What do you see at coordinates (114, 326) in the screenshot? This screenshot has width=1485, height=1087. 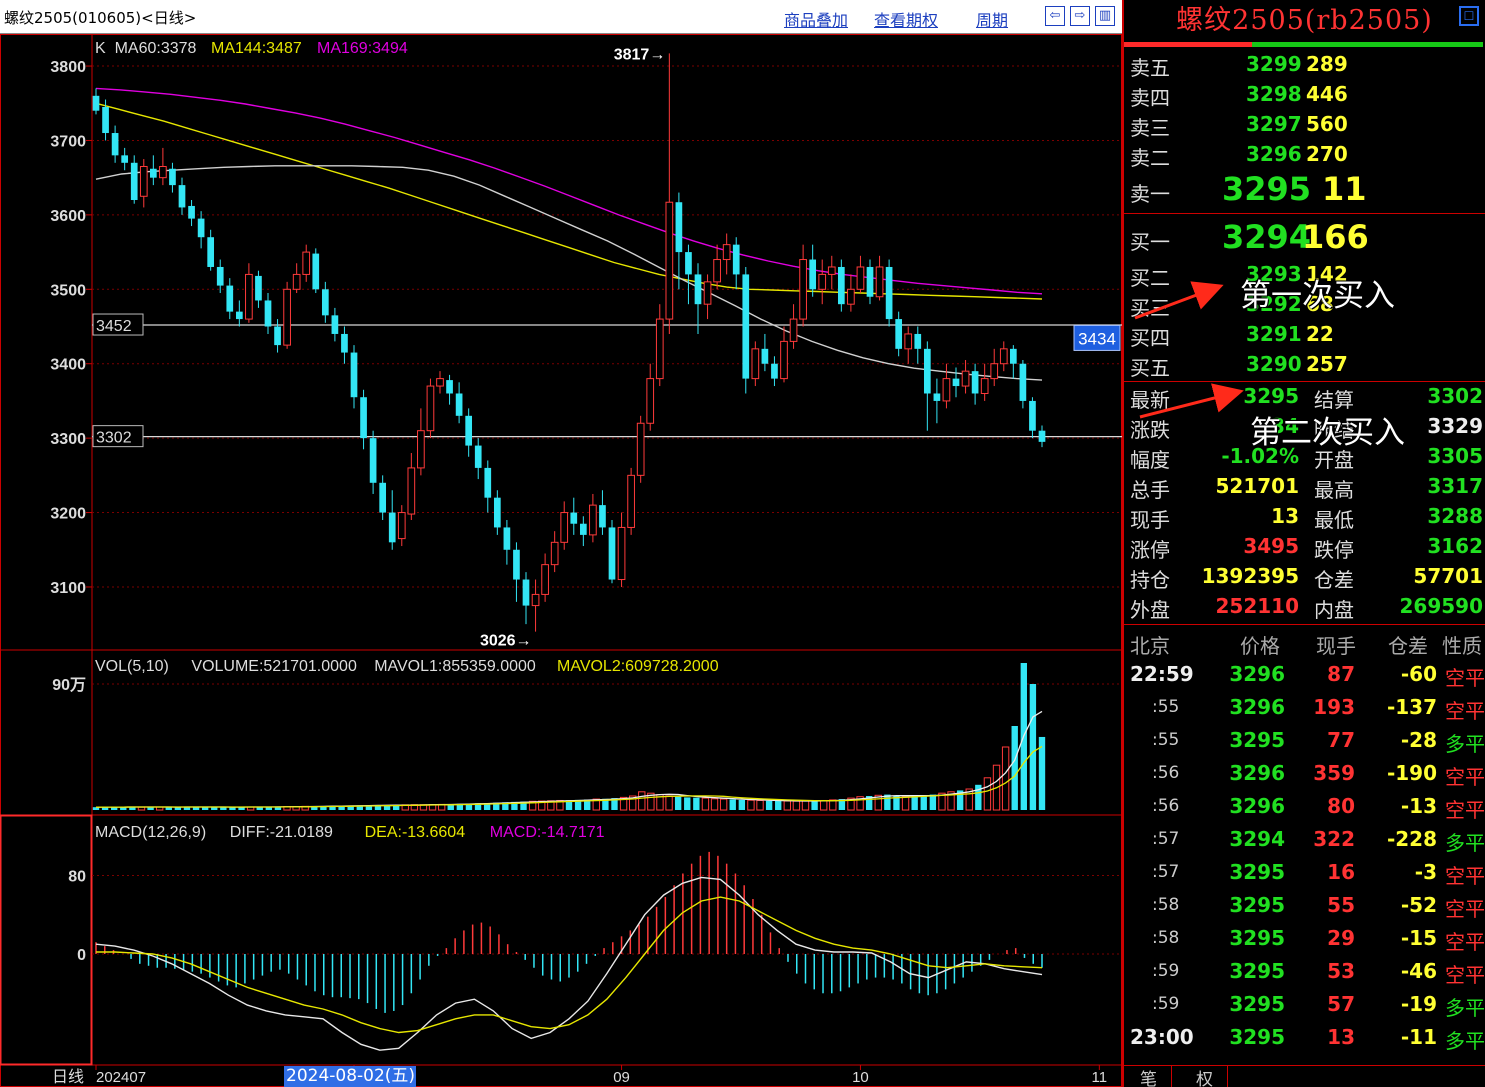 I see `reference-label: 3452` at bounding box center [114, 326].